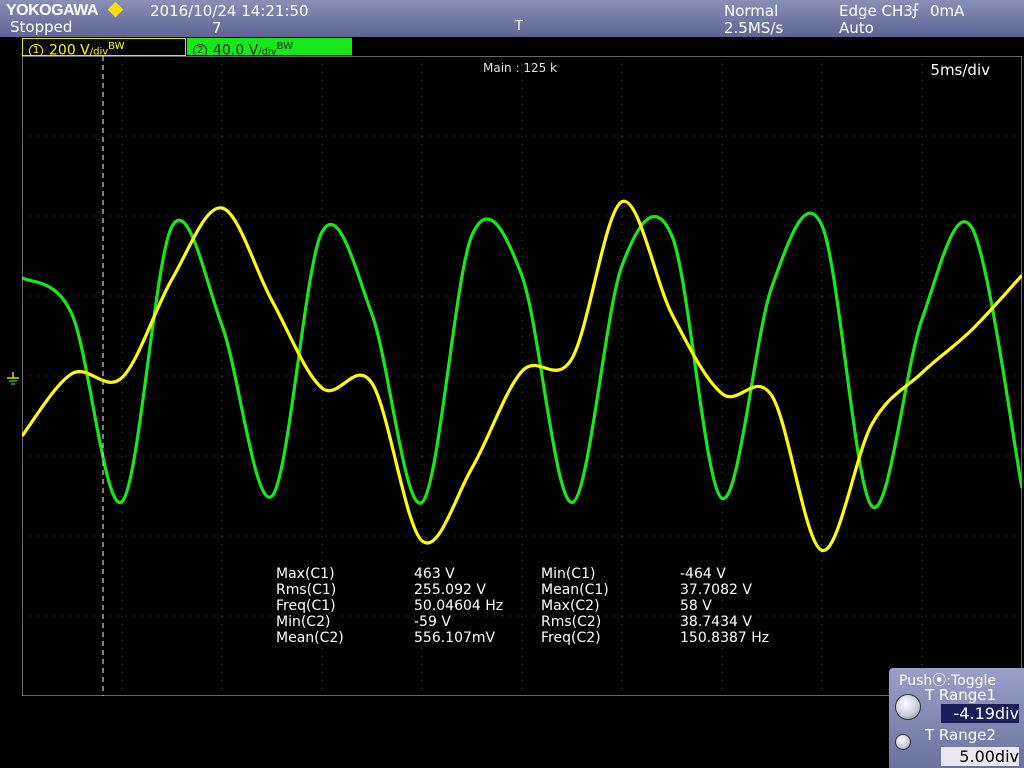  I want to click on trigger-level: 0mA, so click(947, 11).